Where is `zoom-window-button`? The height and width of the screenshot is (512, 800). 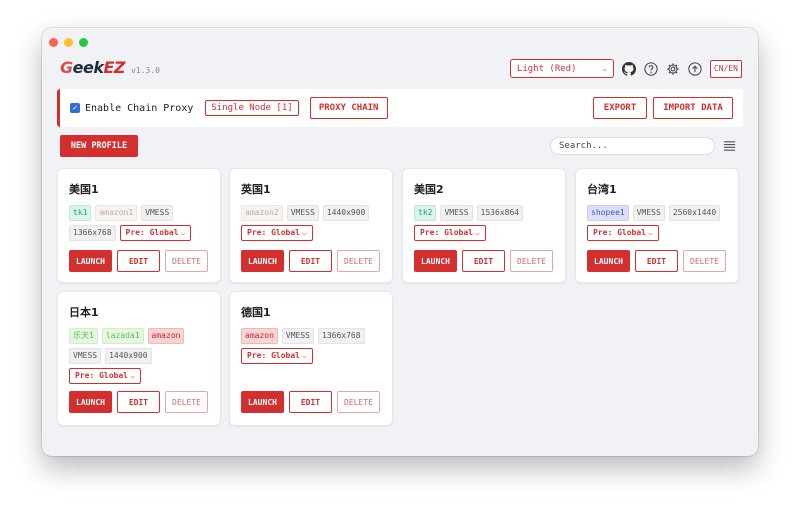
zoom-window-button is located at coordinates (83, 42).